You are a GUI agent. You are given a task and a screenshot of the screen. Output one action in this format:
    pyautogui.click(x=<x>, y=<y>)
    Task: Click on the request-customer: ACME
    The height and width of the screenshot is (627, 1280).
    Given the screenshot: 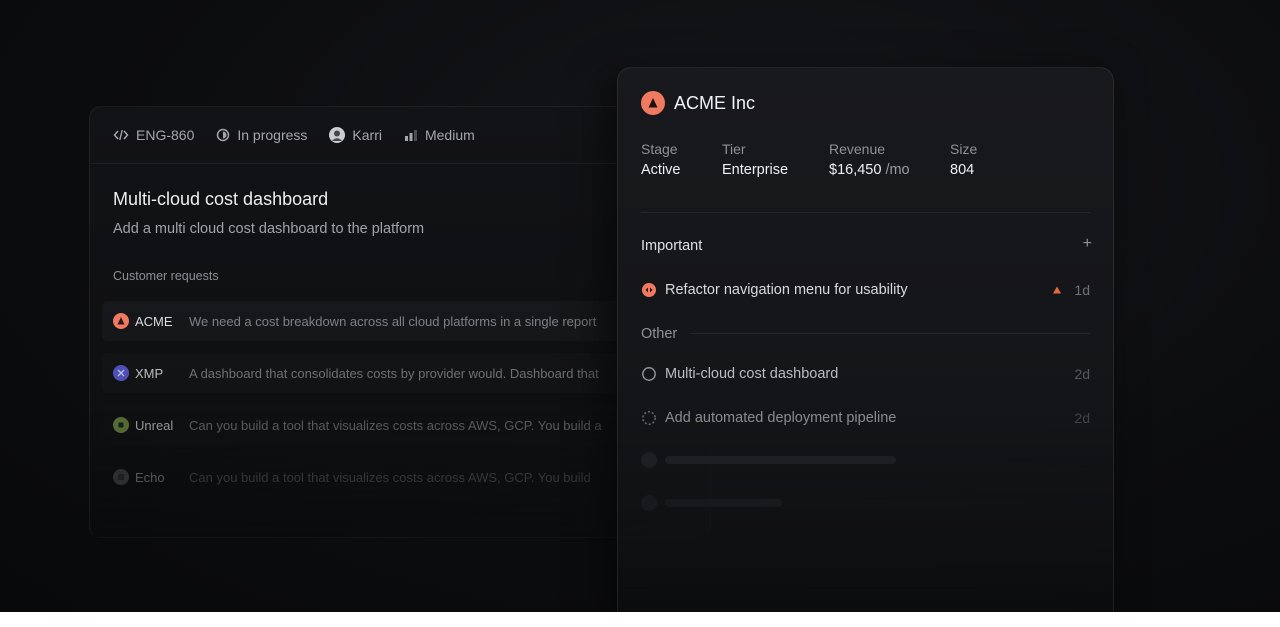 What is the action you would take?
    pyautogui.click(x=154, y=321)
    